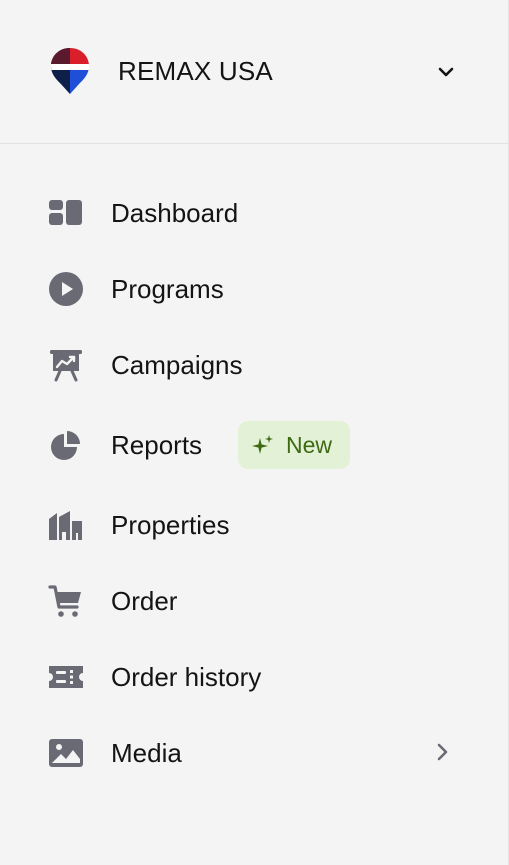  I want to click on presentation-chart-icon, so click(66, 366).